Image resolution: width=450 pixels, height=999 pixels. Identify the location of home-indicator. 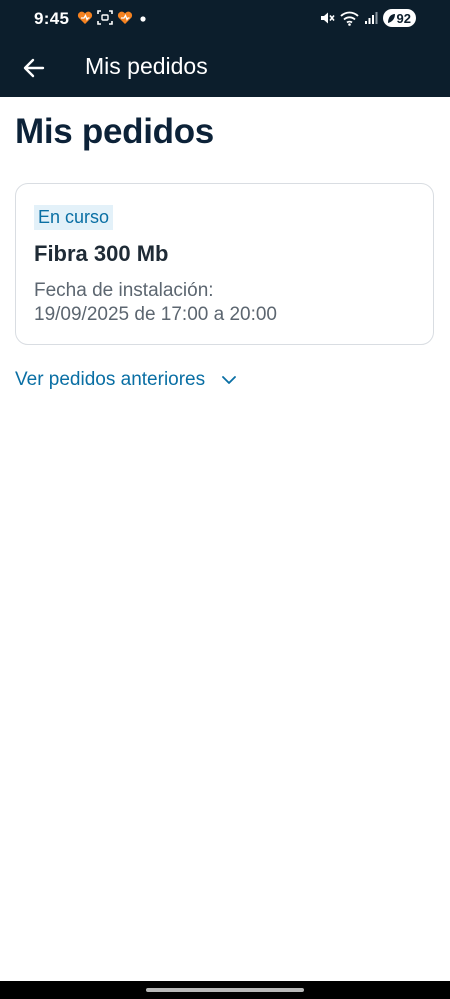
(225, 990).